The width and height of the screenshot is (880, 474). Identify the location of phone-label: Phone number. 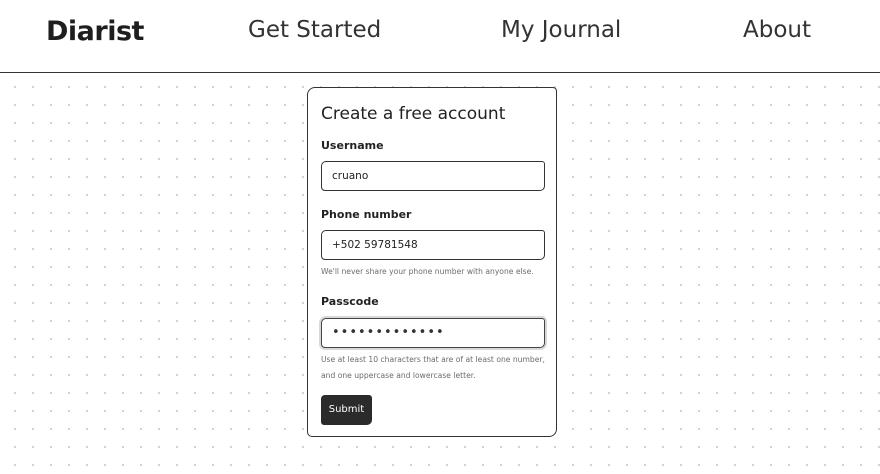
(366, 214).